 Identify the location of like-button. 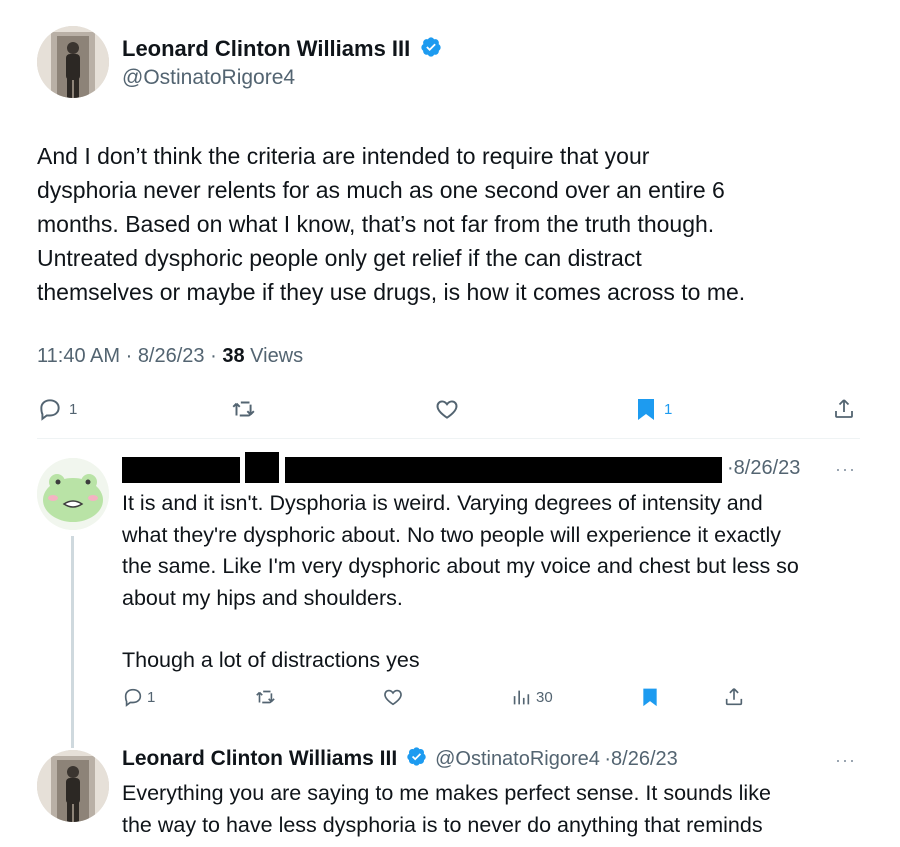
(447, 409).